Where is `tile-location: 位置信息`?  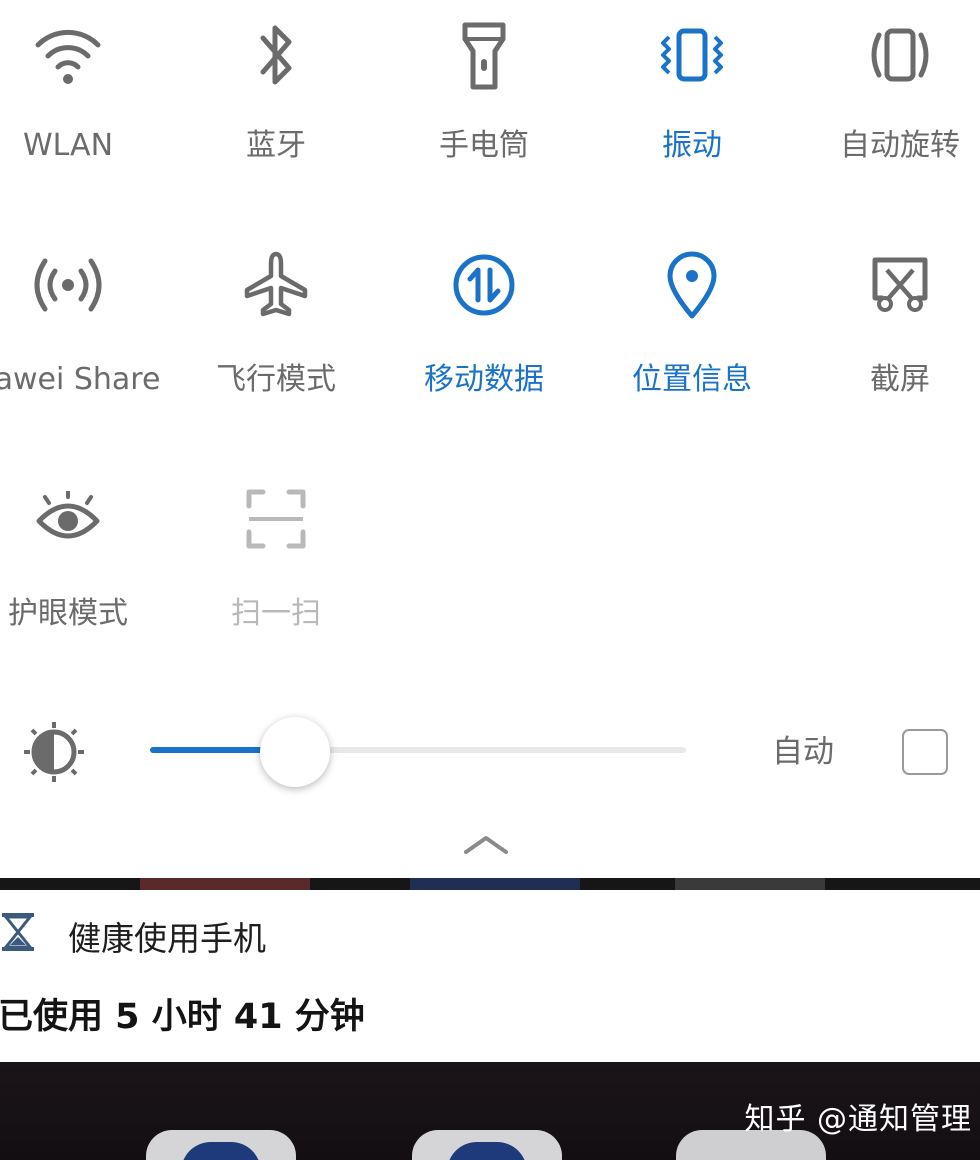
tile-location: 位置信息 is located at coordinates (692, 340).